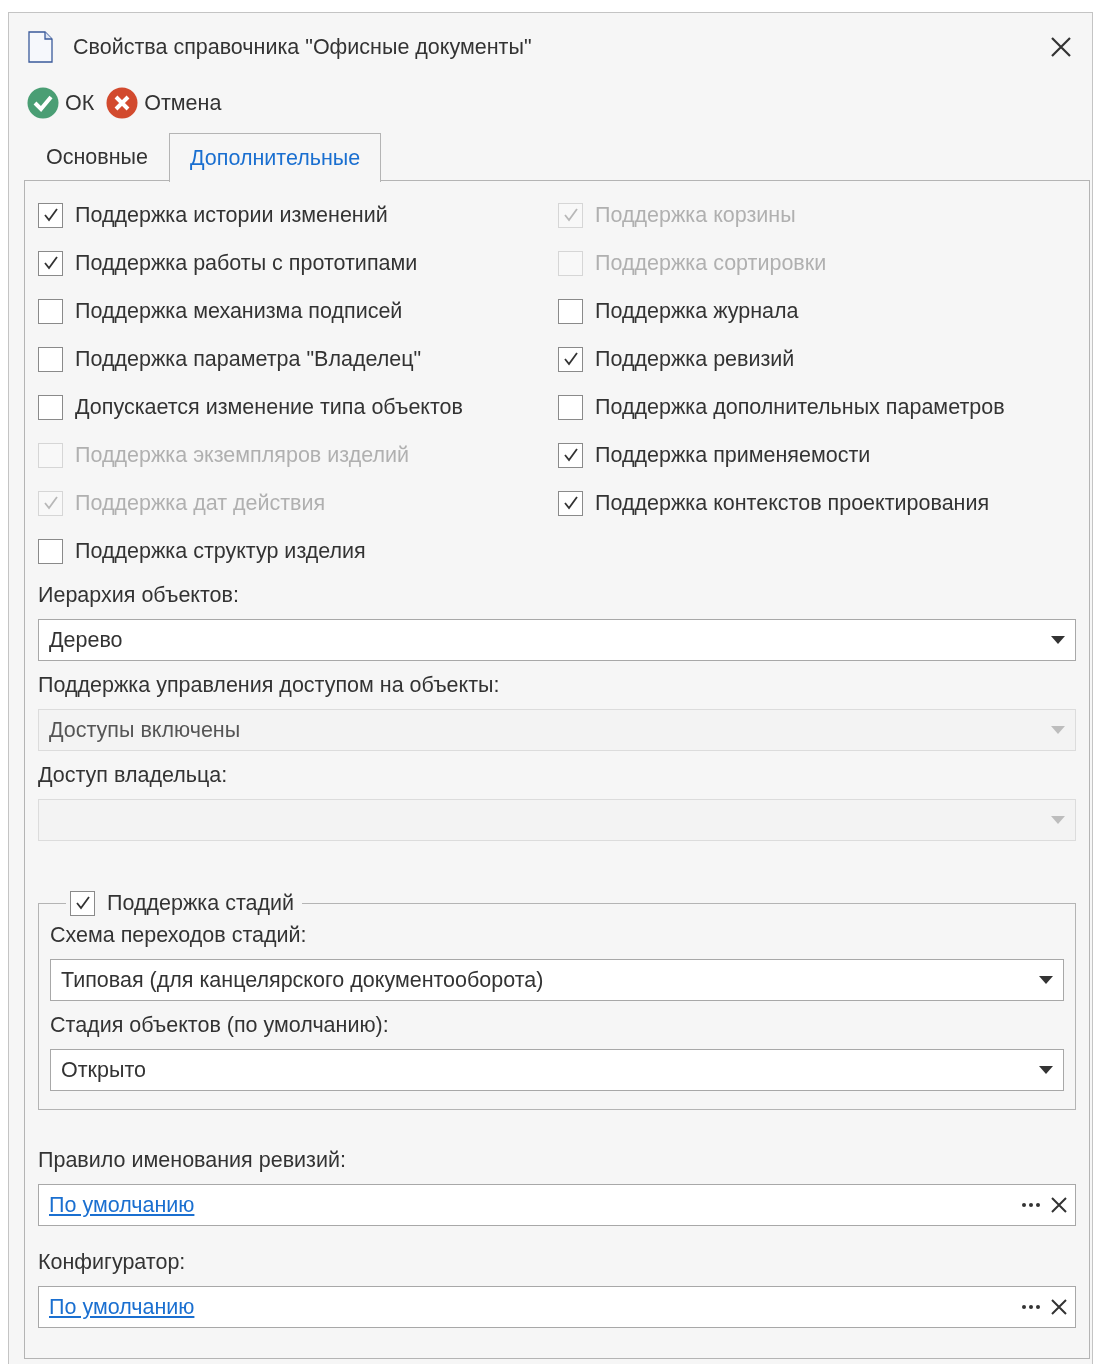 This screenshot has height=1364, width=1095. What do you see at coordinates (40, 47) in the screenshot?
I see `document-icon` at bounding box center [40, 47].